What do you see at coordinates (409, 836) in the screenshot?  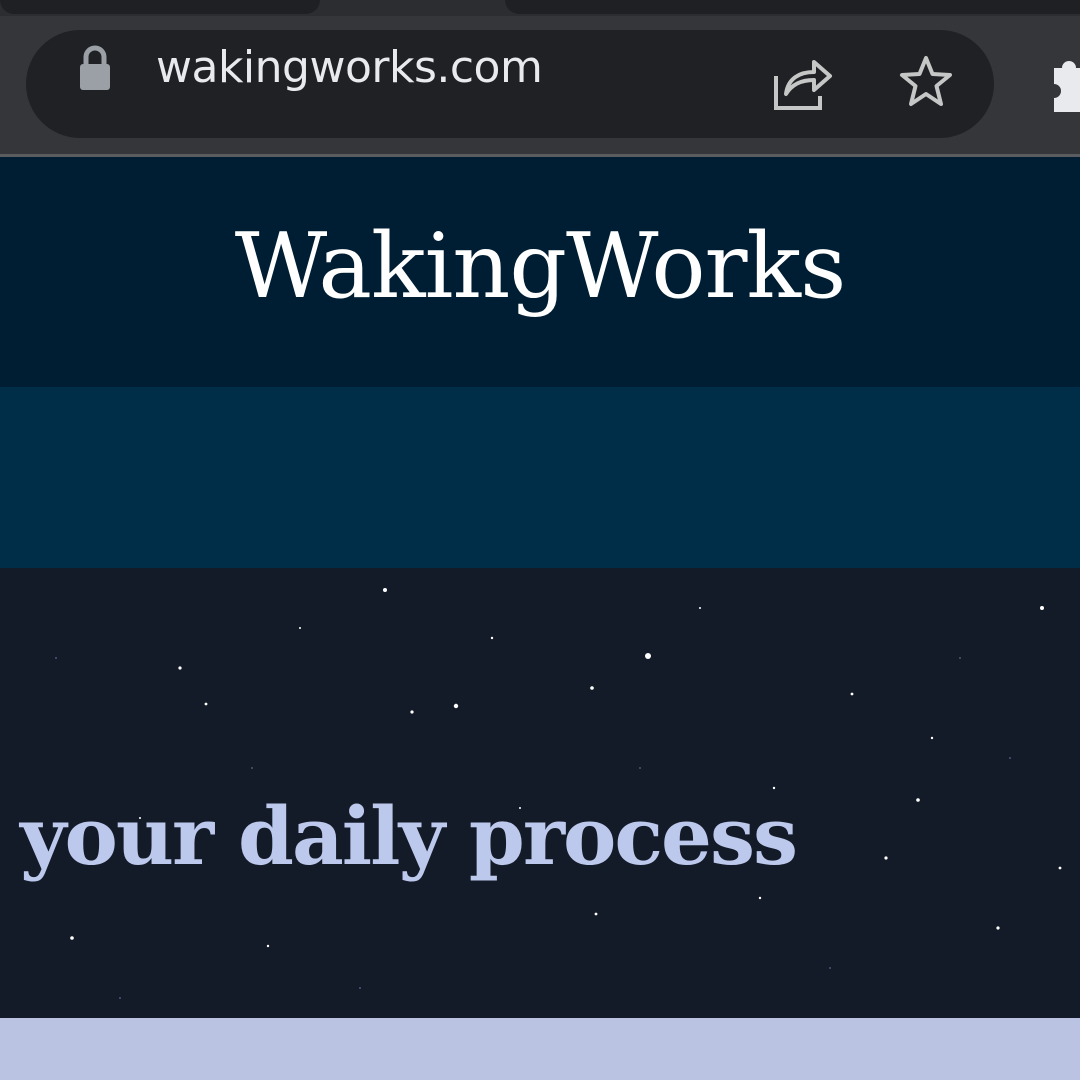 I see `hero-heading: your daily process` at bounding box center [409, 836].